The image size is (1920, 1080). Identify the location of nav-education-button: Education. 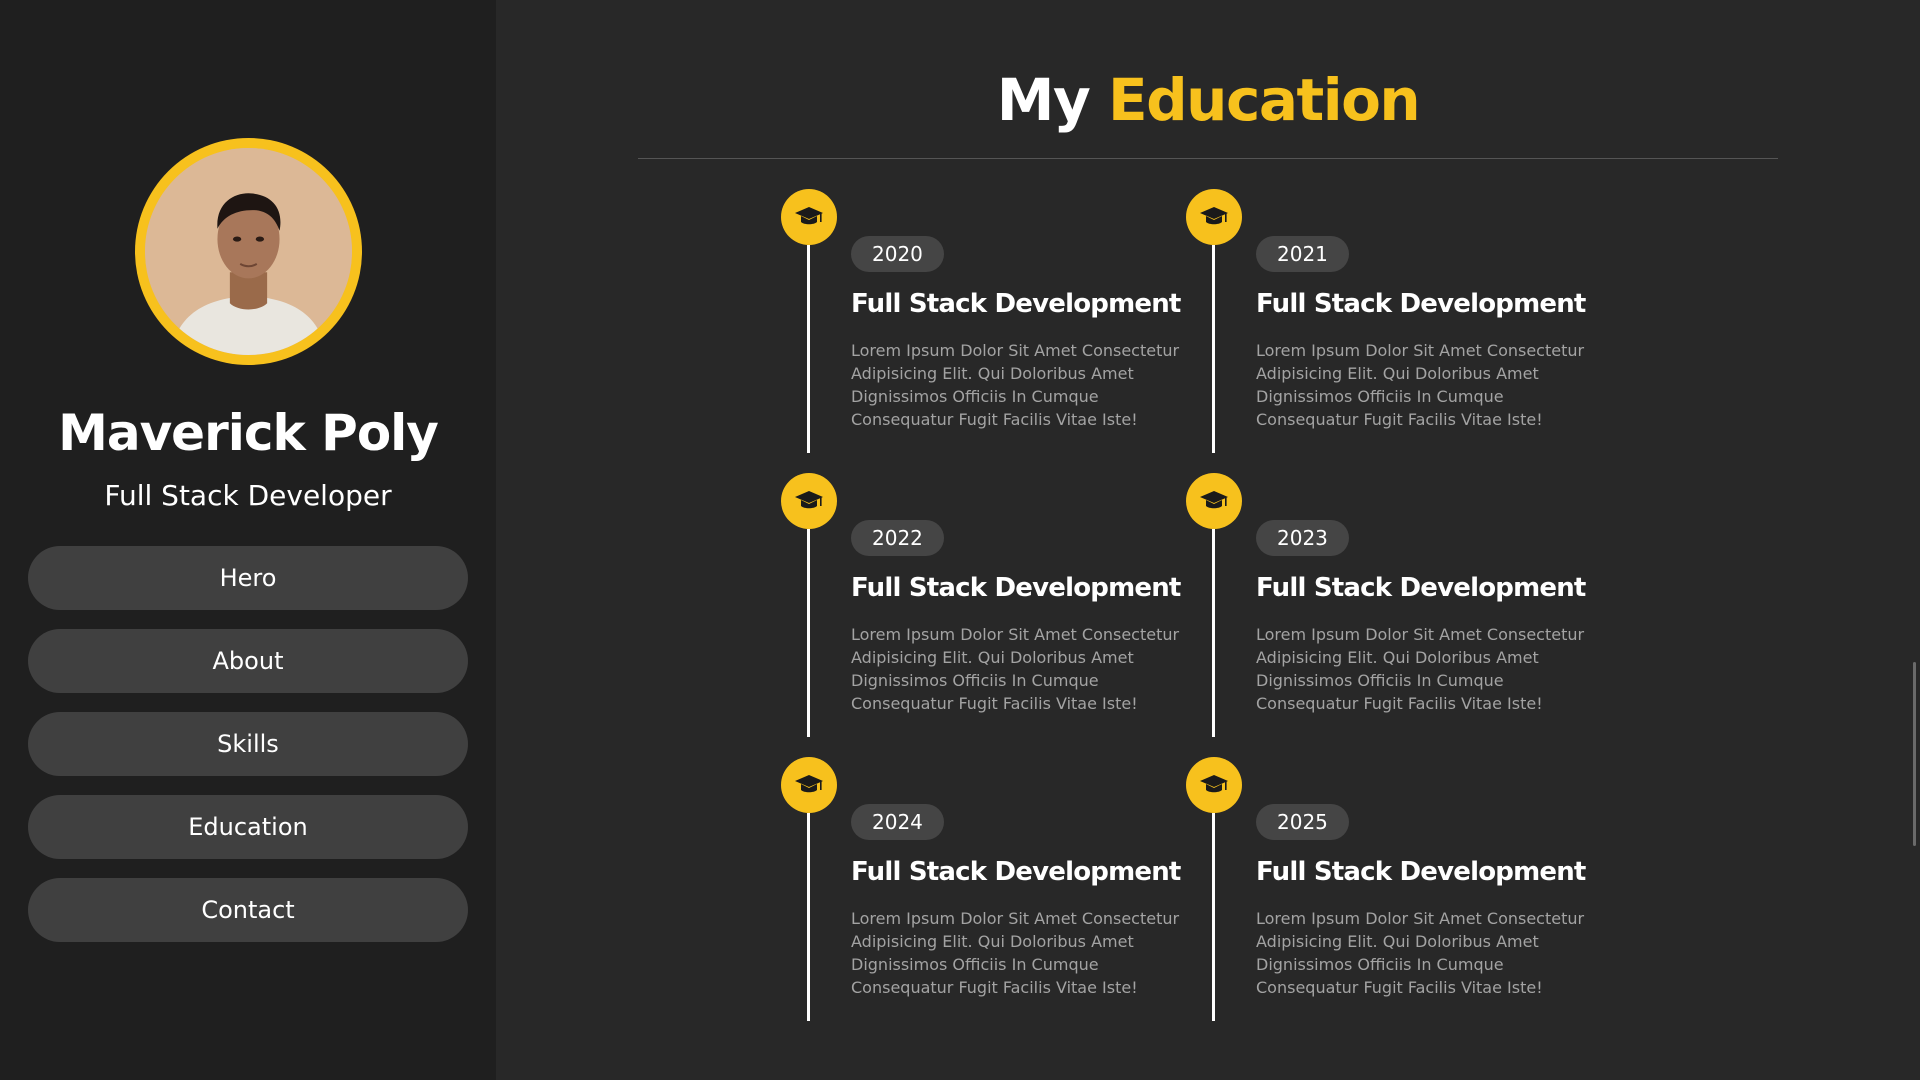
(248, 827).